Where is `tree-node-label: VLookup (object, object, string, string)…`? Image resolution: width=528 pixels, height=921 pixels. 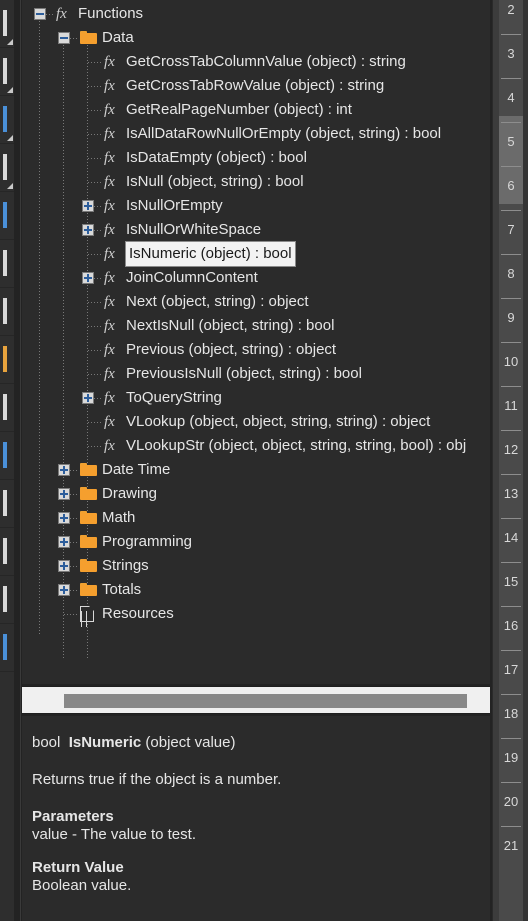 tree-node-label: VLookup (object, object, string, string)… is located at coordinates (278, 422).